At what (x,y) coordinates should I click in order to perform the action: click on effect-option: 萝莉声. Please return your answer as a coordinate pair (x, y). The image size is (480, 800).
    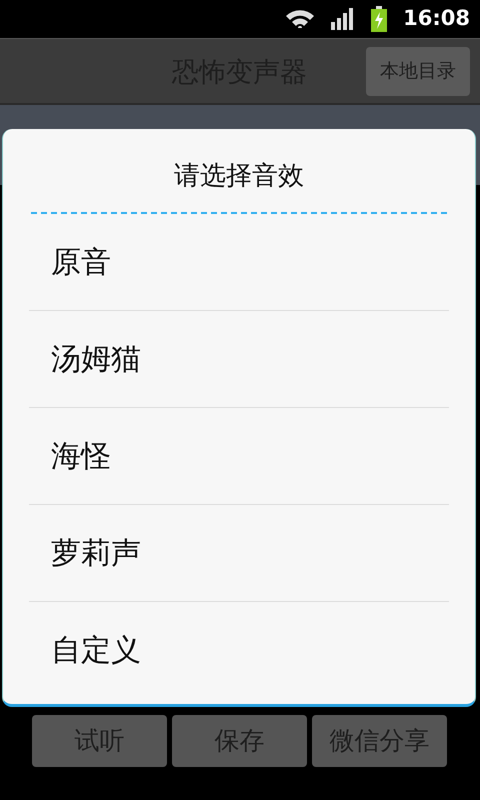
    Looking at the image, I should click on (239, 553).